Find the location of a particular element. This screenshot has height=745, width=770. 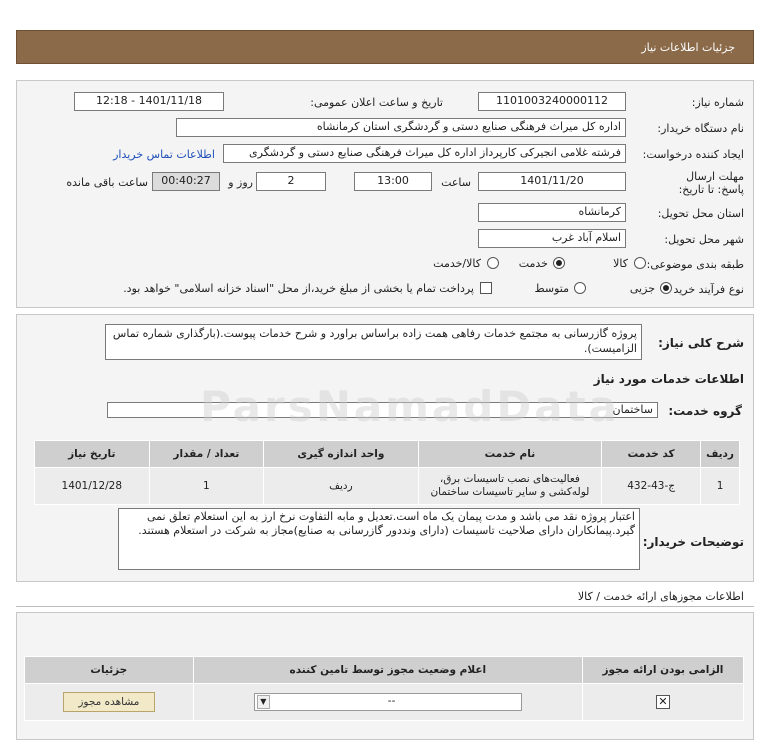

table-row: ✕ -- ▼ مشاهده مجوز is located at coordinates (384, 702).